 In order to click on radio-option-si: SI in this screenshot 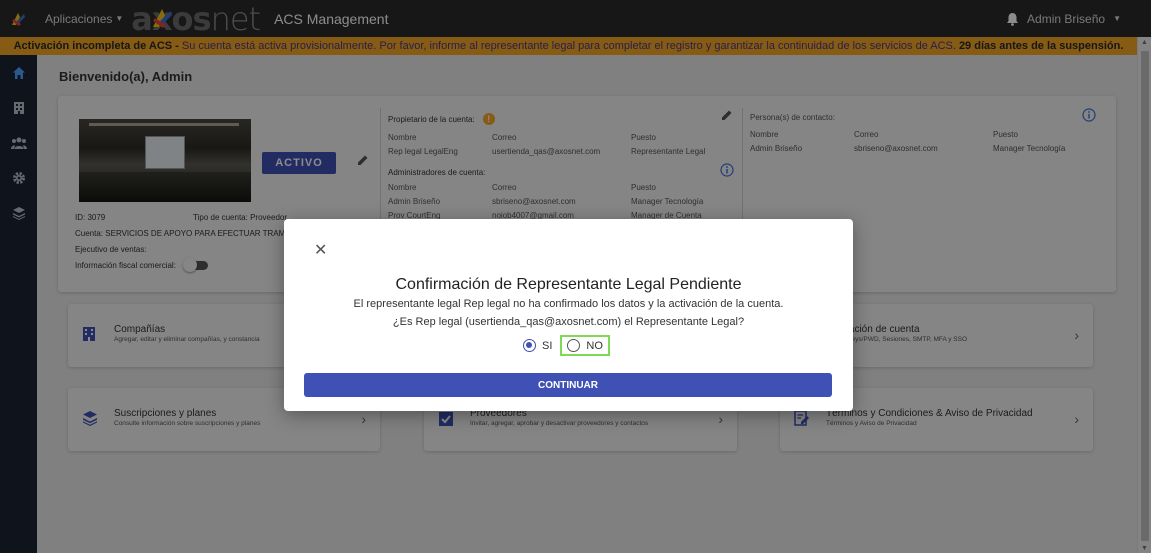, I will do `click(537, 345)`.